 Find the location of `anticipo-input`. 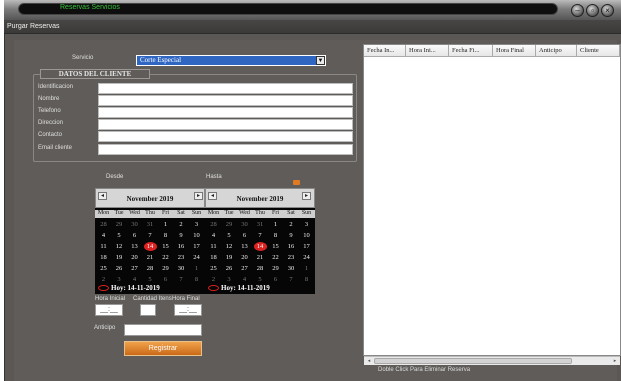

anticipo-input is located at coordinates (163, 330).